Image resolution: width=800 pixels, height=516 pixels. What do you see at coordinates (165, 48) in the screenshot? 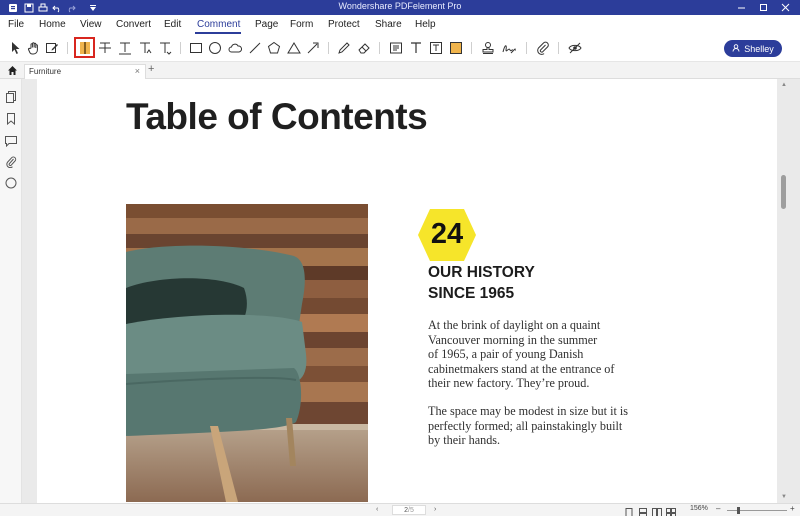
I see `replace-text-icon` at bounding box center [165, 48].